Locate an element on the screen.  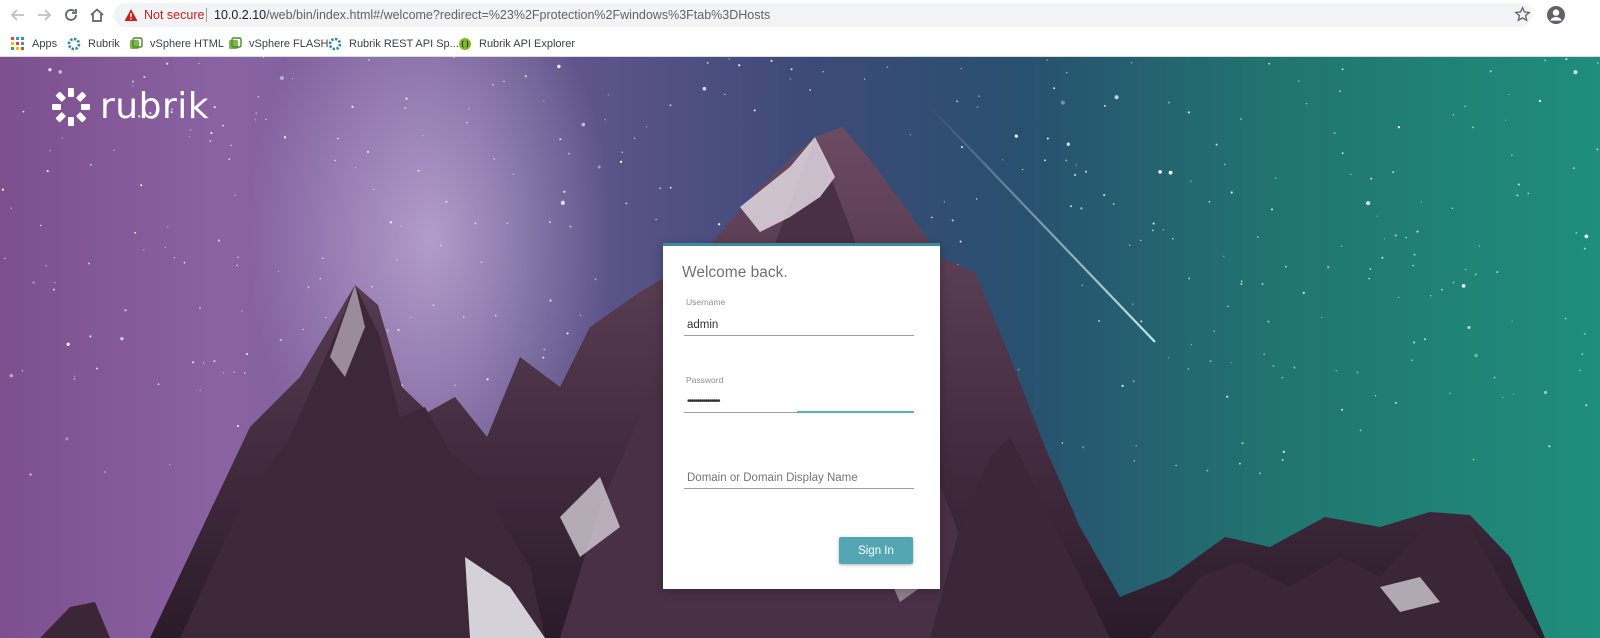
arrow-left-icon is located at coordinates (17, 15).